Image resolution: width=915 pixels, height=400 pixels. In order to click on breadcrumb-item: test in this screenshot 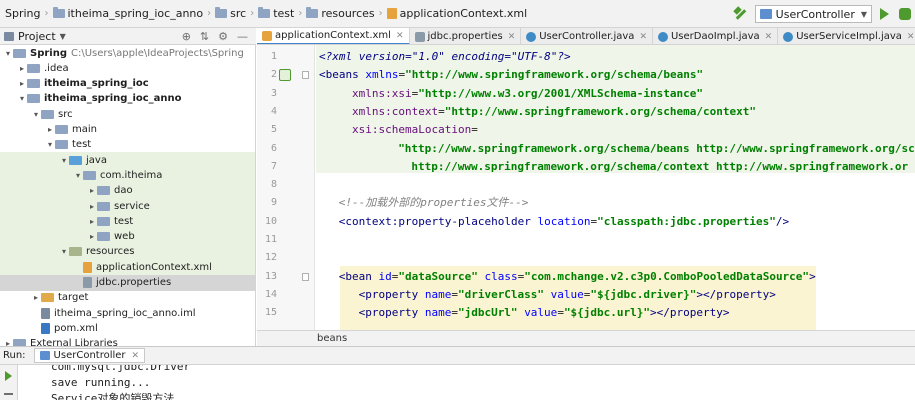, I will do `click(276, 13)`.